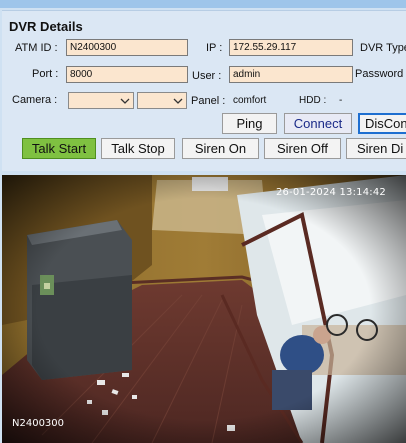  I want to click on atm-id-label: ATM ID :, so click(36, 48).